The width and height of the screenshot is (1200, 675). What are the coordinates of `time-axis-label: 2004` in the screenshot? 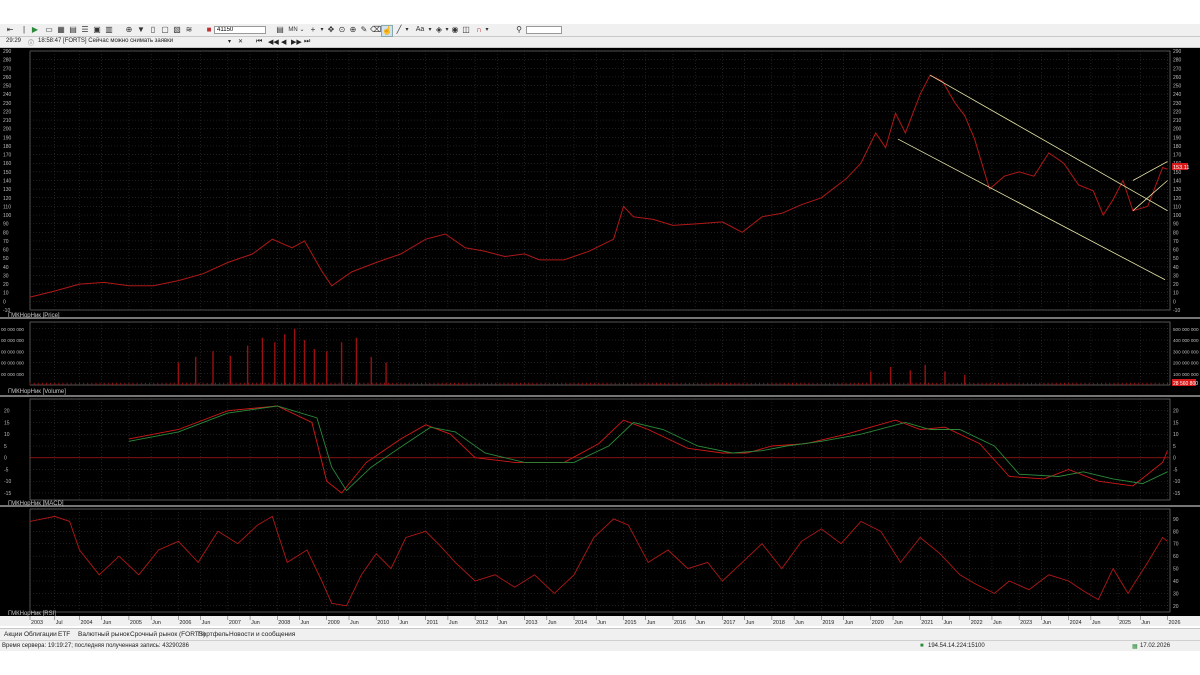 It's located at (86, 623).